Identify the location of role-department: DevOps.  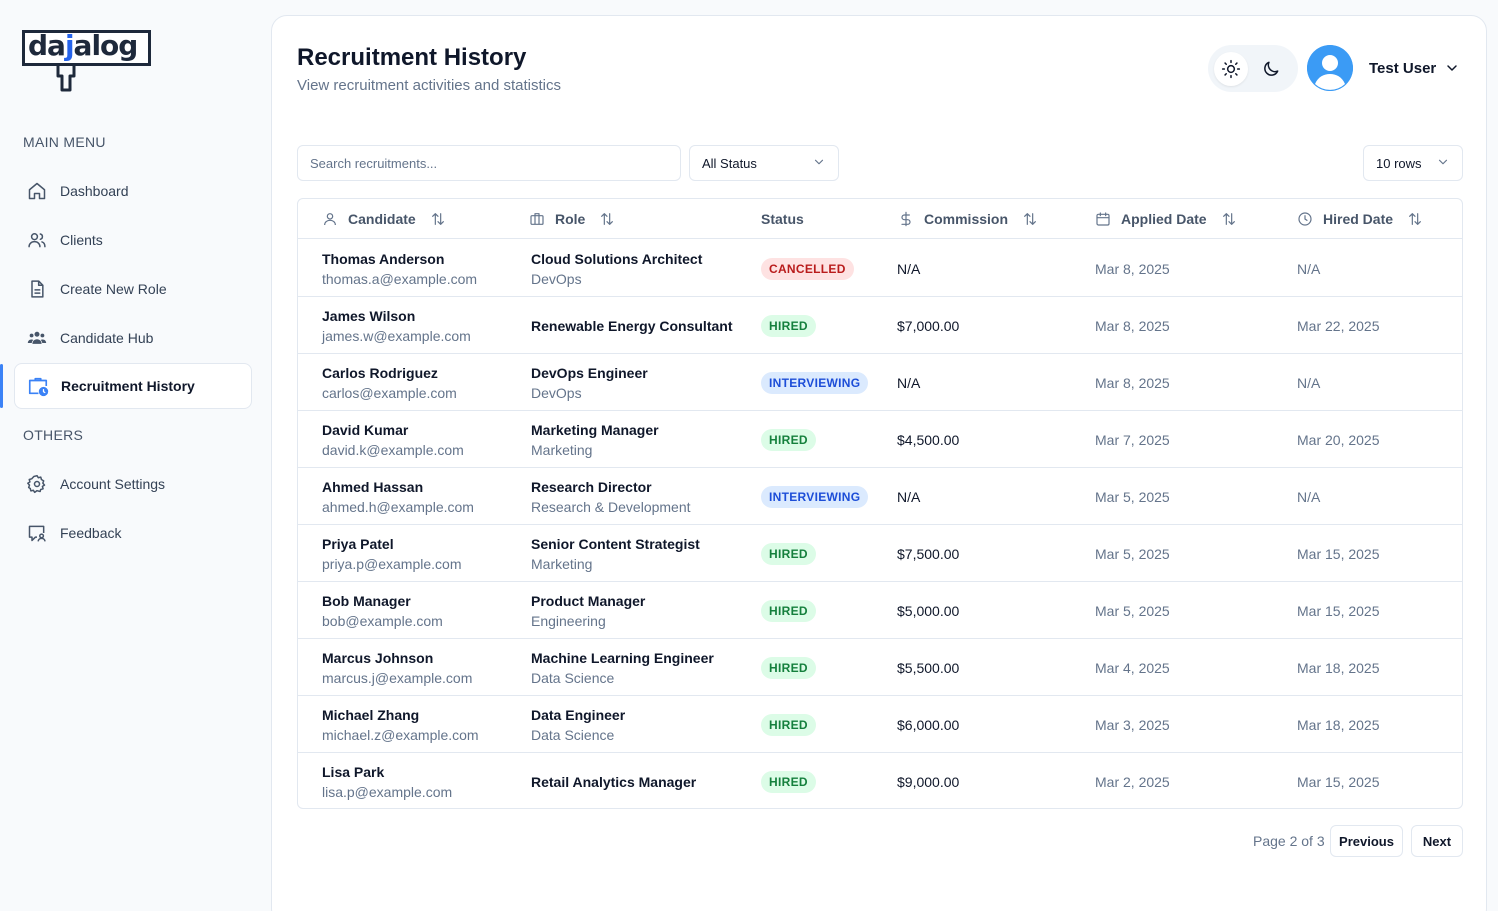
(556, 278).